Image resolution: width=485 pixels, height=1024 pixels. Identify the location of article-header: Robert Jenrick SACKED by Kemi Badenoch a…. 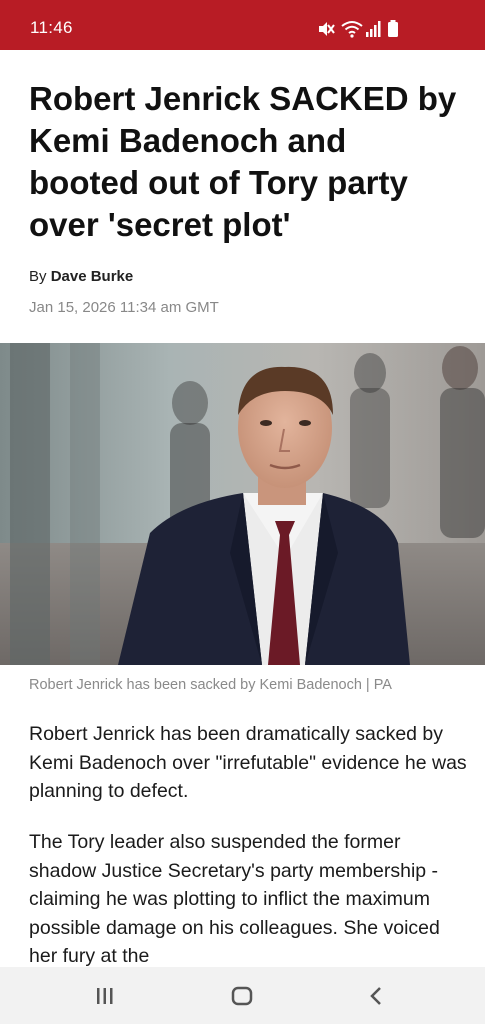
(244, 162).